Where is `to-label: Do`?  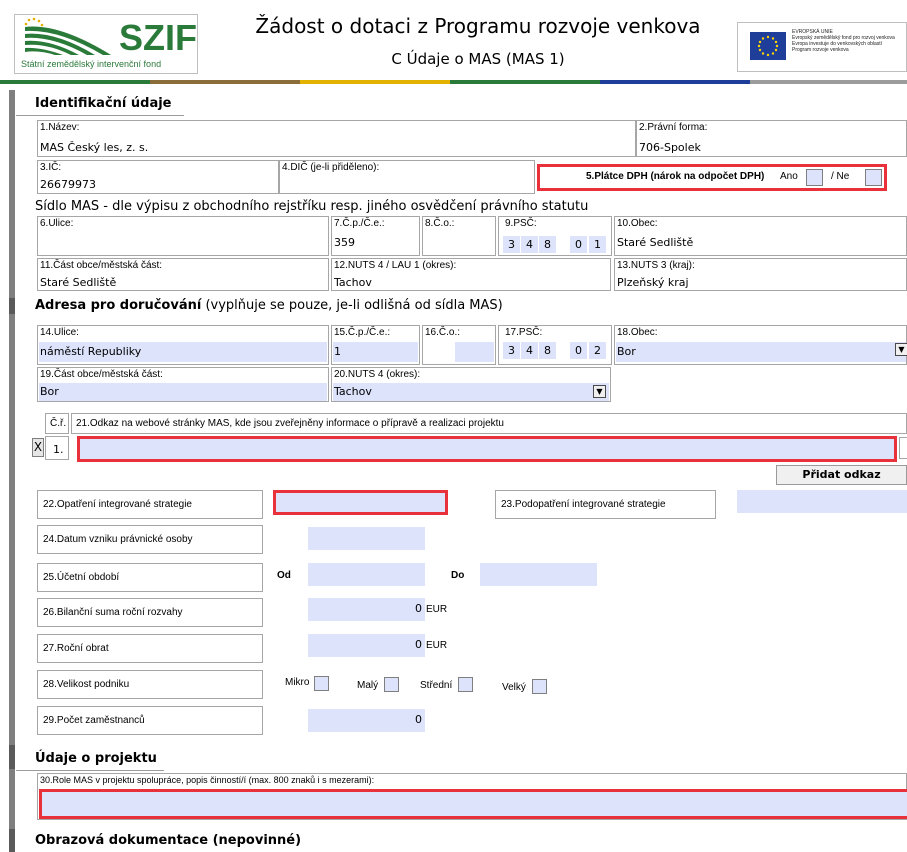
to-label: Do is located at coordinates (458, 575).